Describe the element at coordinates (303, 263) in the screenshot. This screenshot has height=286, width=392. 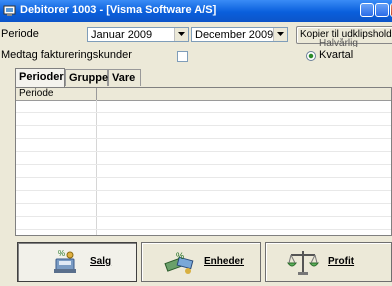
I see `profit-scale-icon` at that location.